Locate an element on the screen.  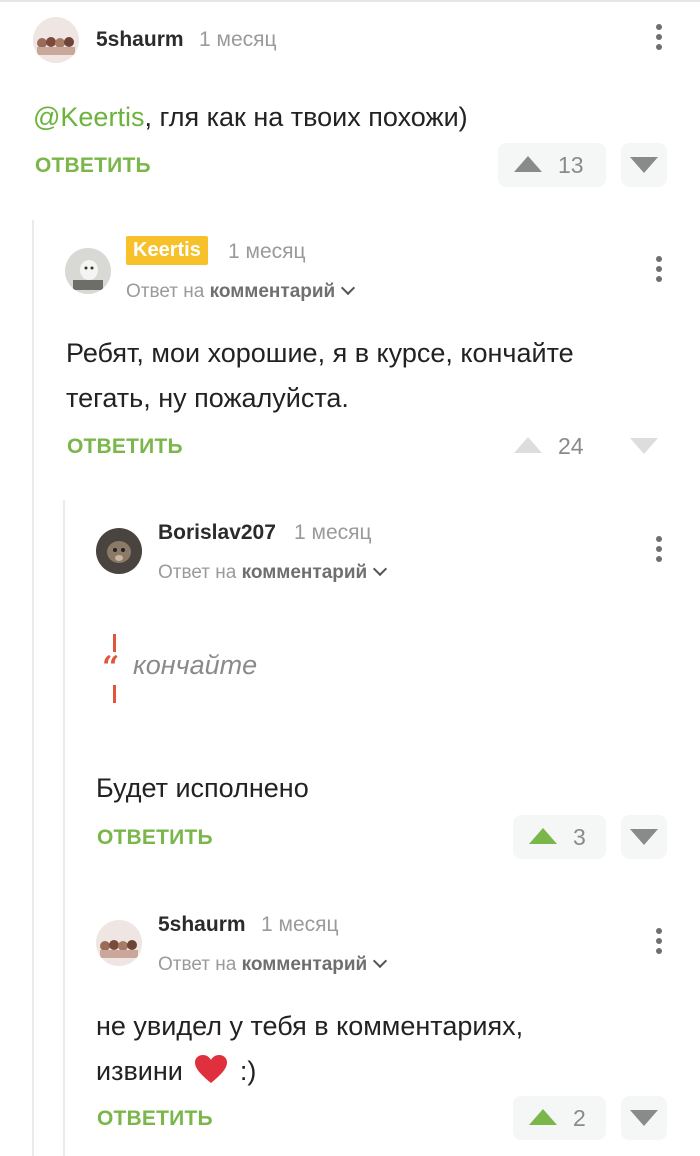
quote-text: кончайте is located at coordinates (195, 665).